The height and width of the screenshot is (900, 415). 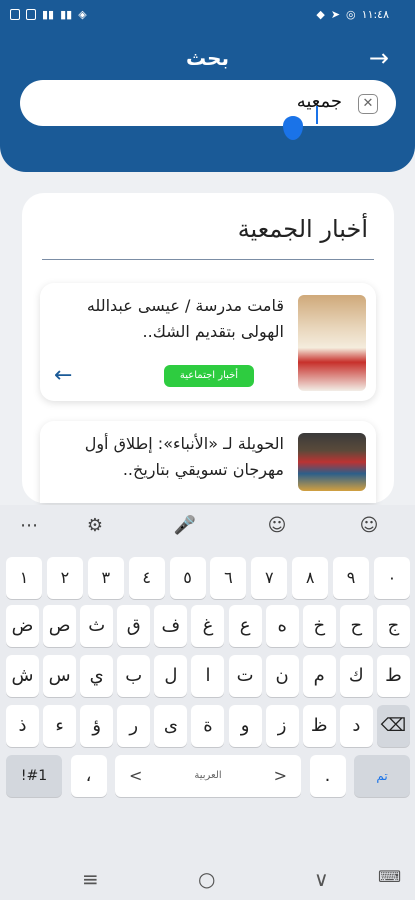 I want to click on settings-icon: ⚙, so click(x=95, y=525).